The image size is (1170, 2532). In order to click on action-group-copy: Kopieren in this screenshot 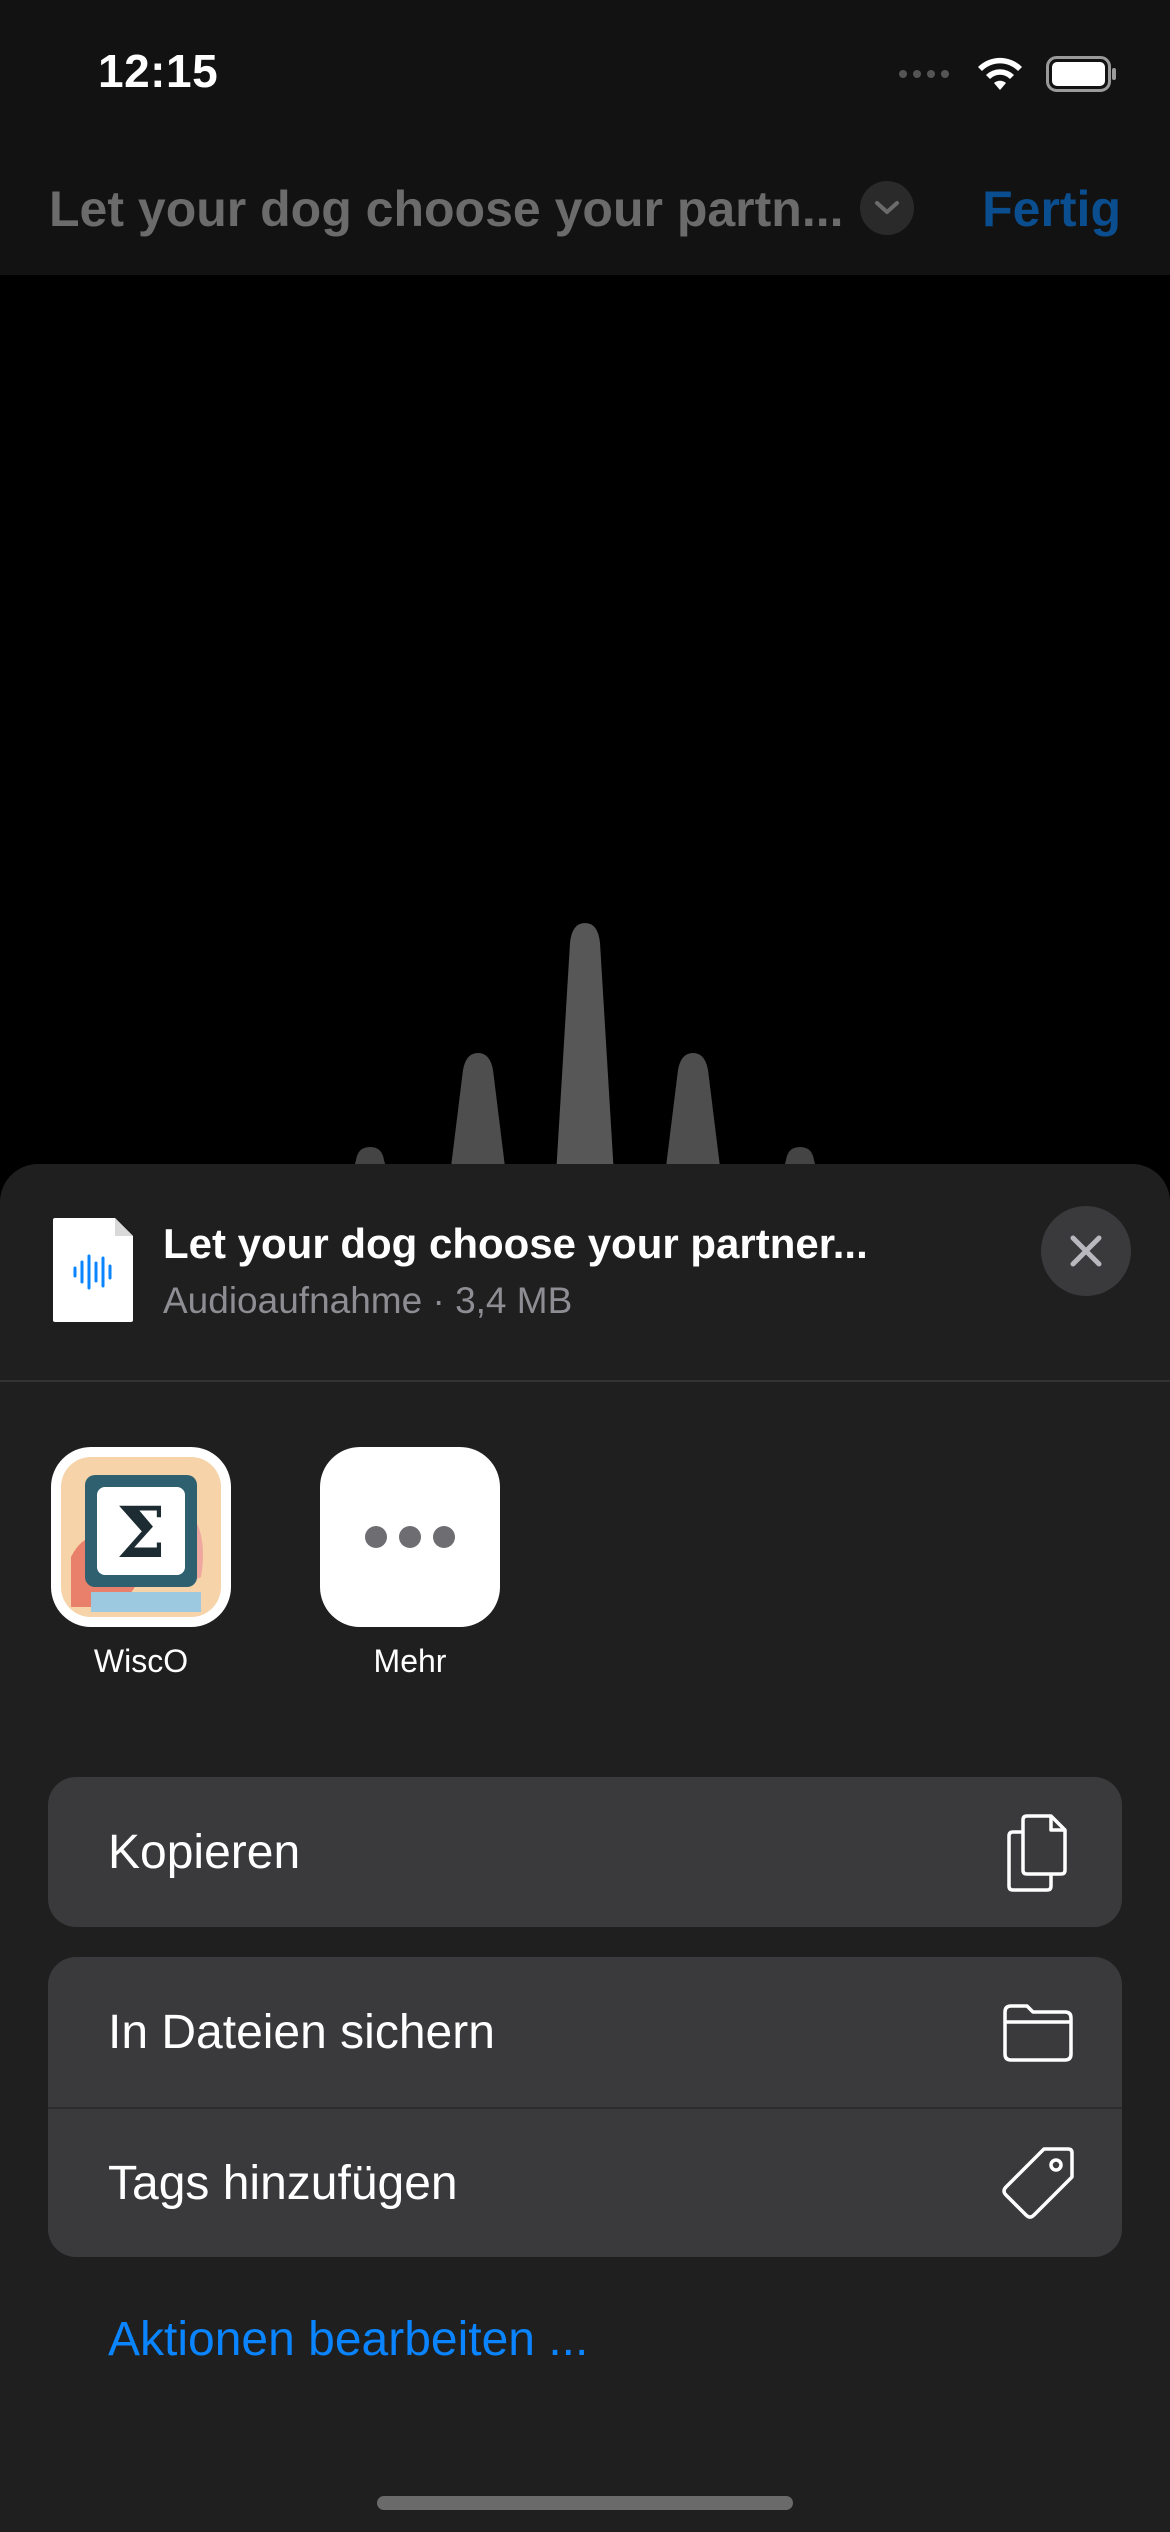, I will do `click(585, 1852)`.